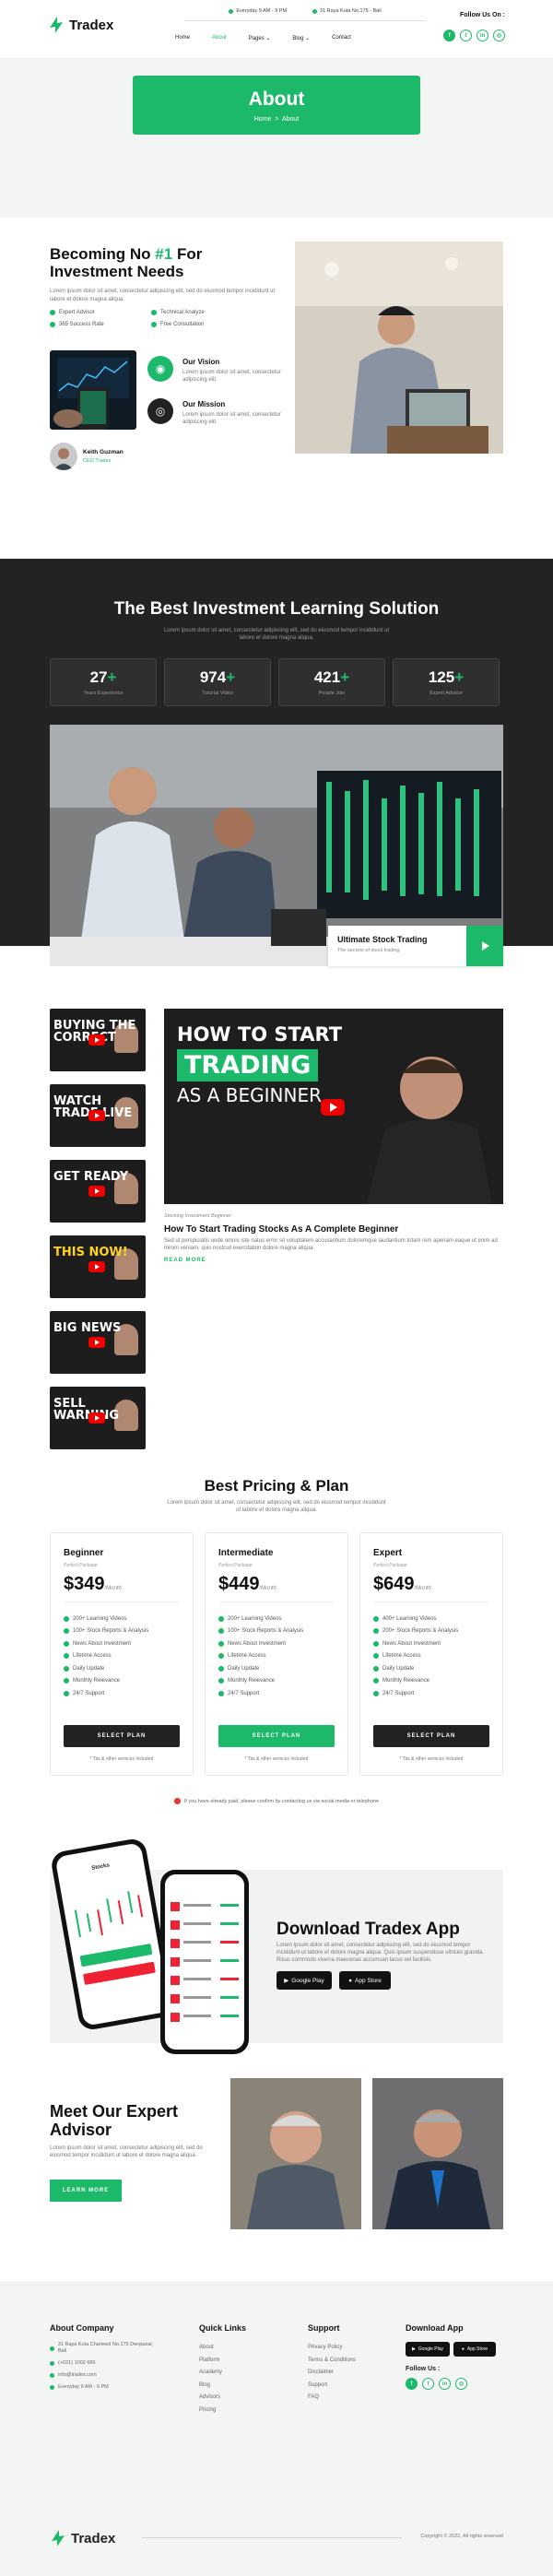 This screenshot has height=2576, width=553. What do you see at coordinates (98, 1418) in the screenshot?
I see `video-thumb: SELL WARNING` at bounding box center [98, 1418].